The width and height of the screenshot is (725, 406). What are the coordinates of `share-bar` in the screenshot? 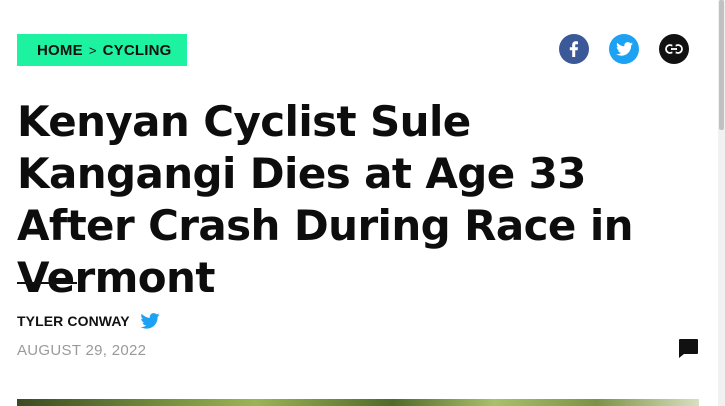 It's located at (624, 49).